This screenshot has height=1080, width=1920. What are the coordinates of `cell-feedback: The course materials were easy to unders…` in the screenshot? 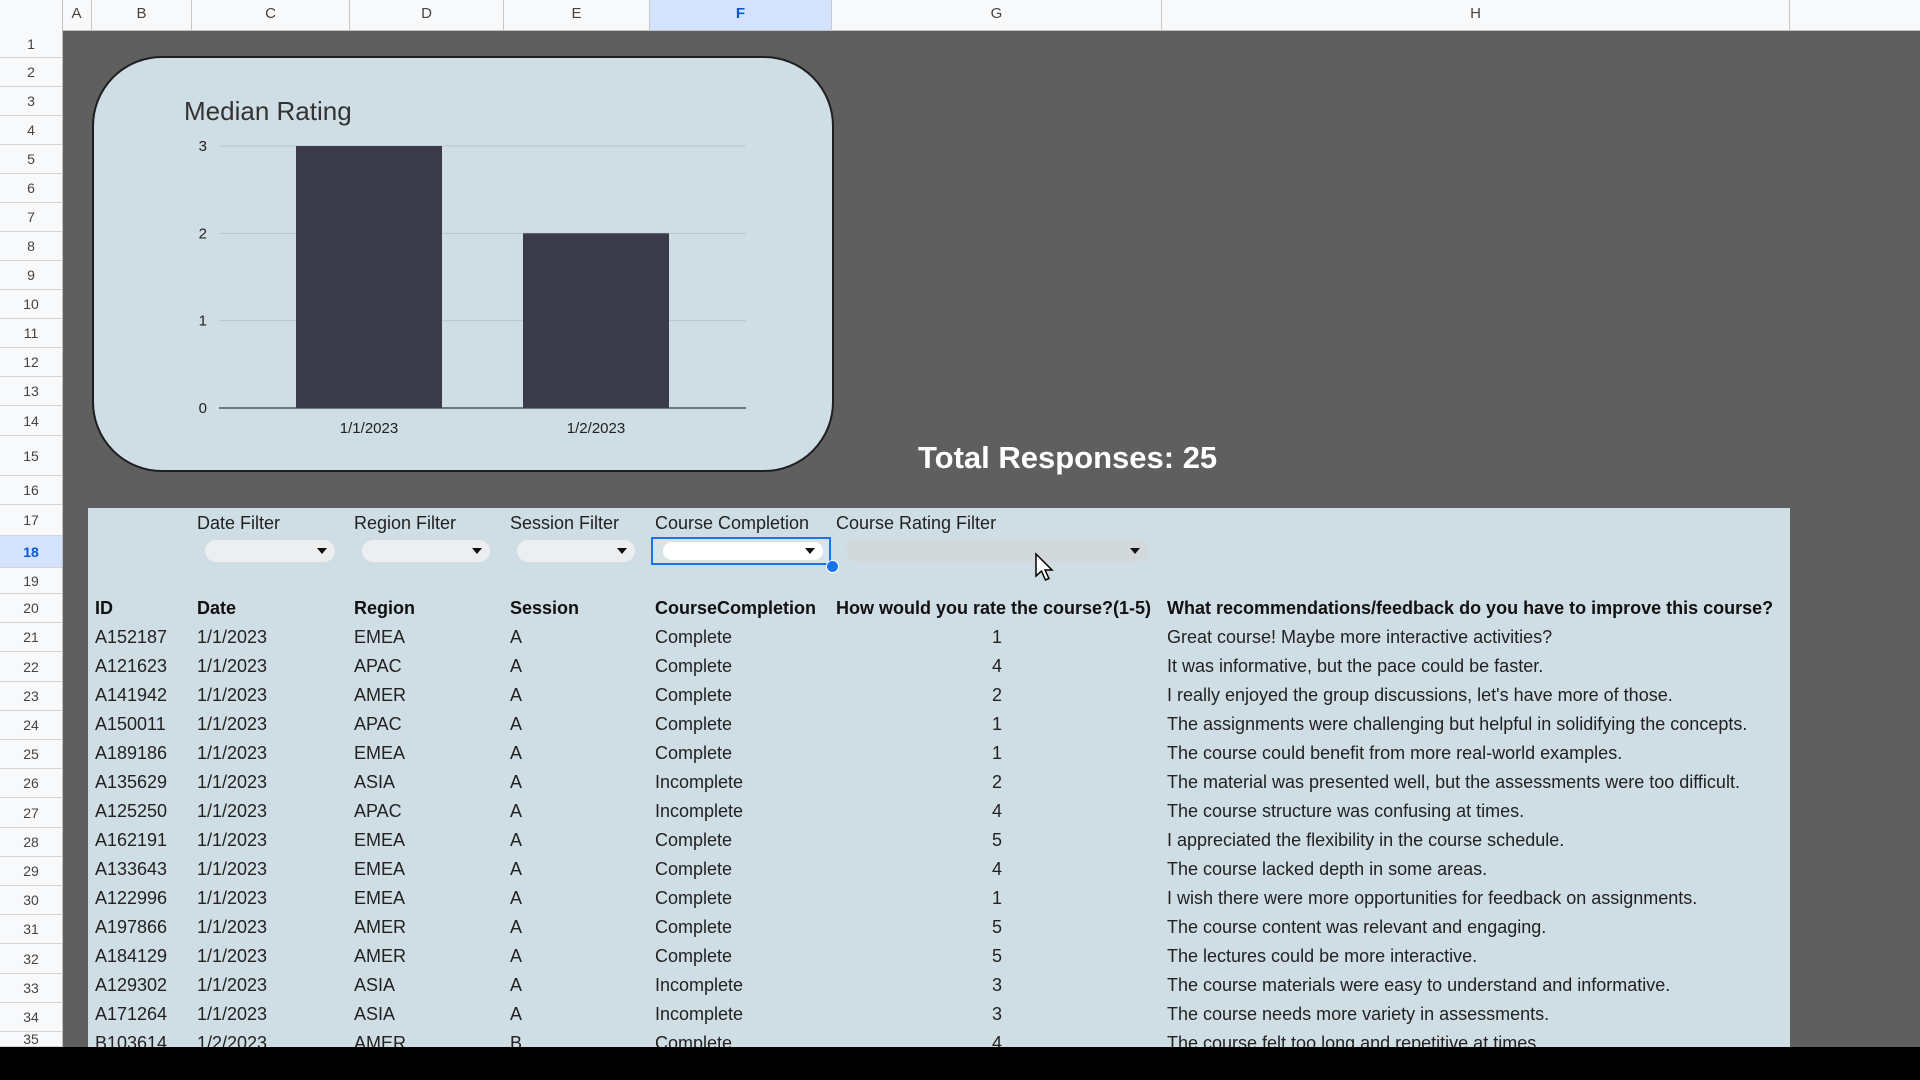 It's located at (1418, 985).